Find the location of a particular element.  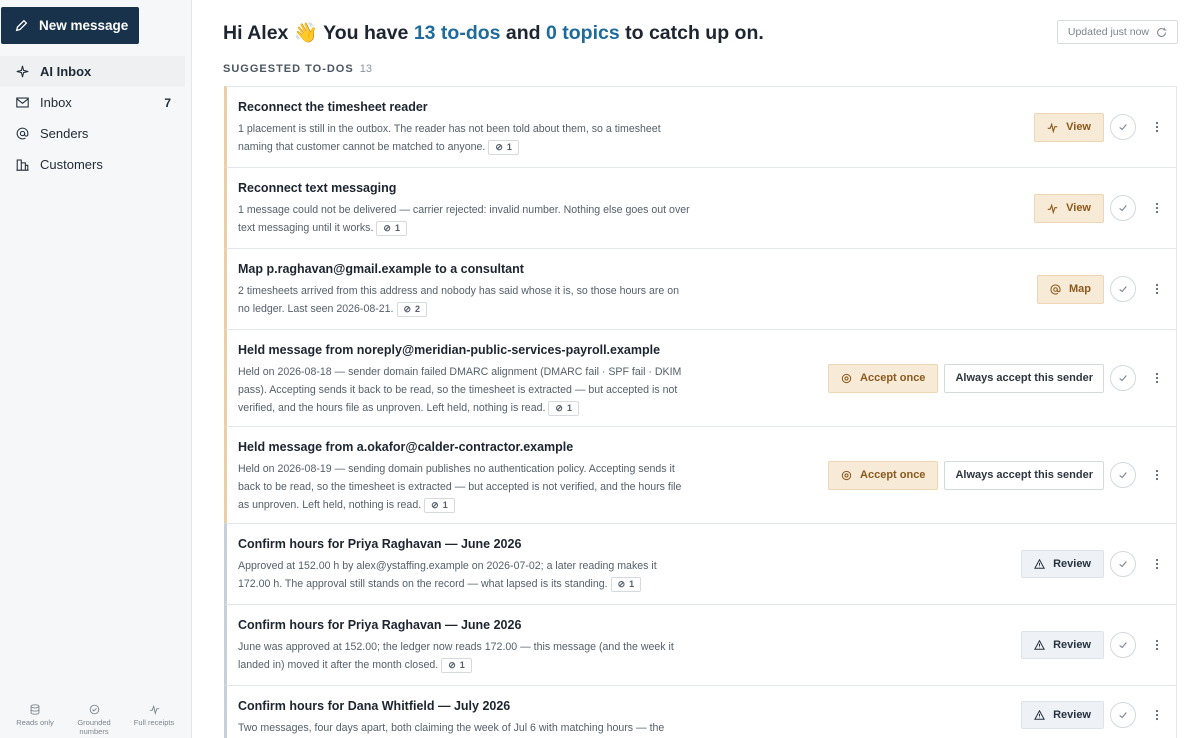

sidebar-item-inbox: Inbox 7 is located at coordinates (92, 102).